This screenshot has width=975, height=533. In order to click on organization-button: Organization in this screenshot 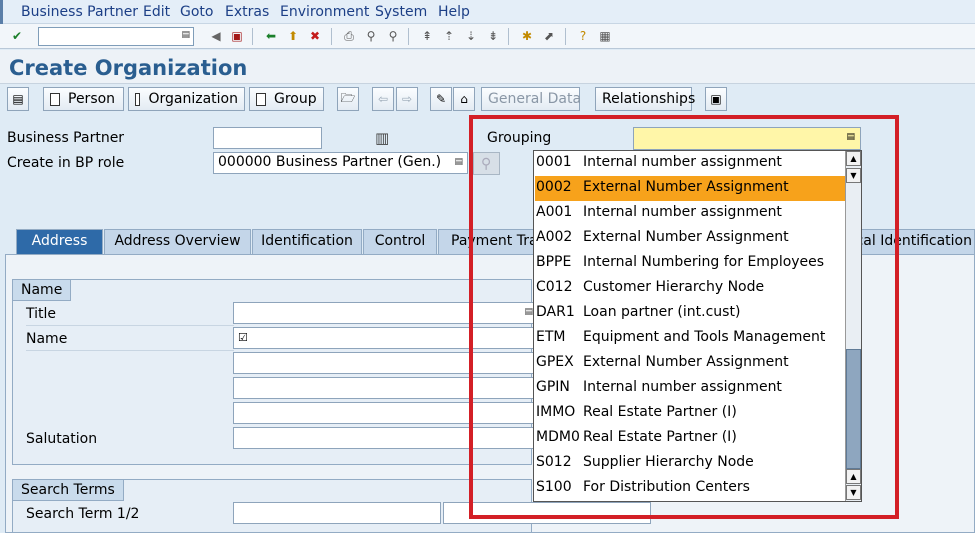, I will do `click(186, 99)`.